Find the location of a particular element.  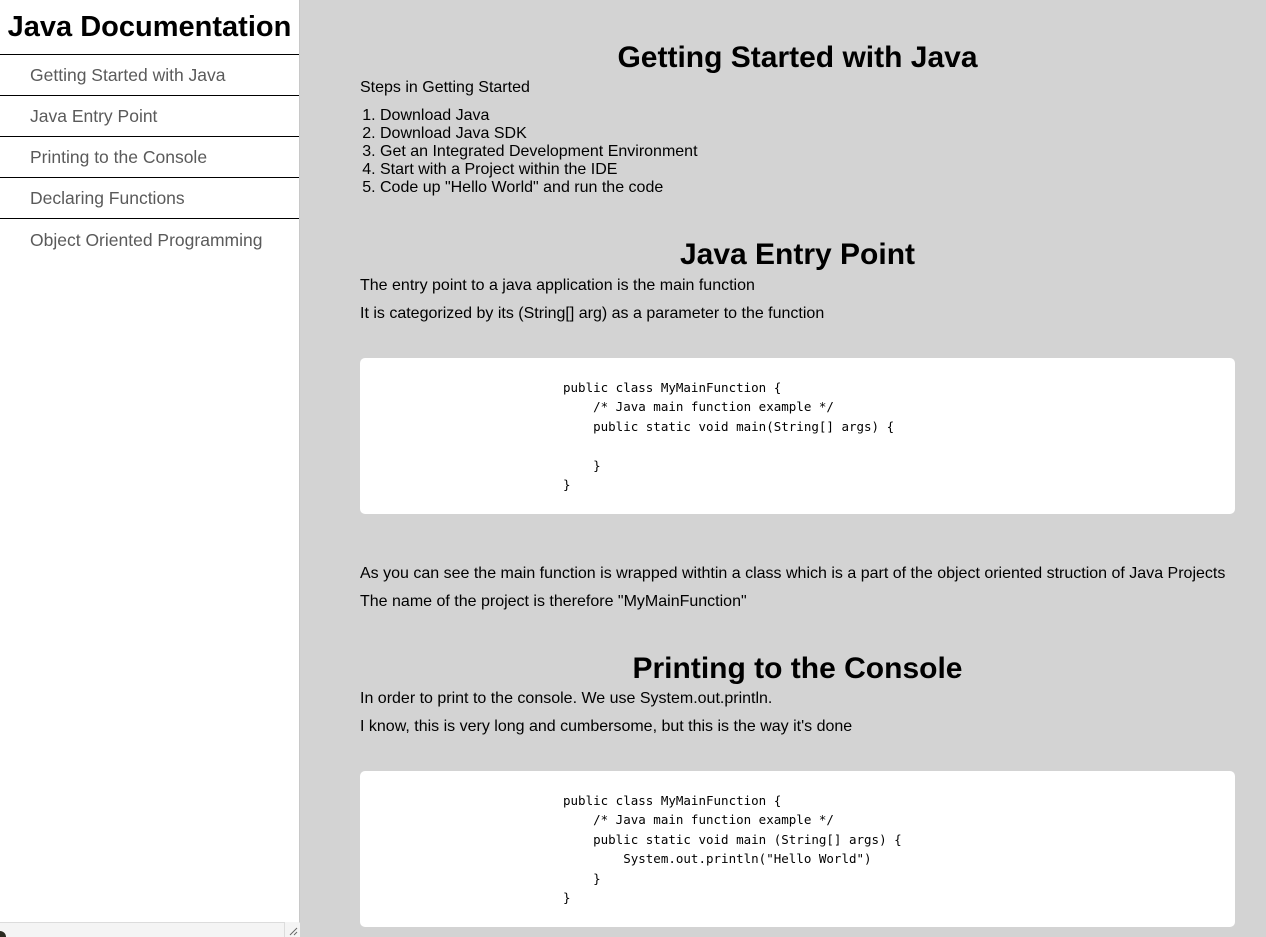

list-item: Start with a Project within the IDE is located at coordinates (807, 170).